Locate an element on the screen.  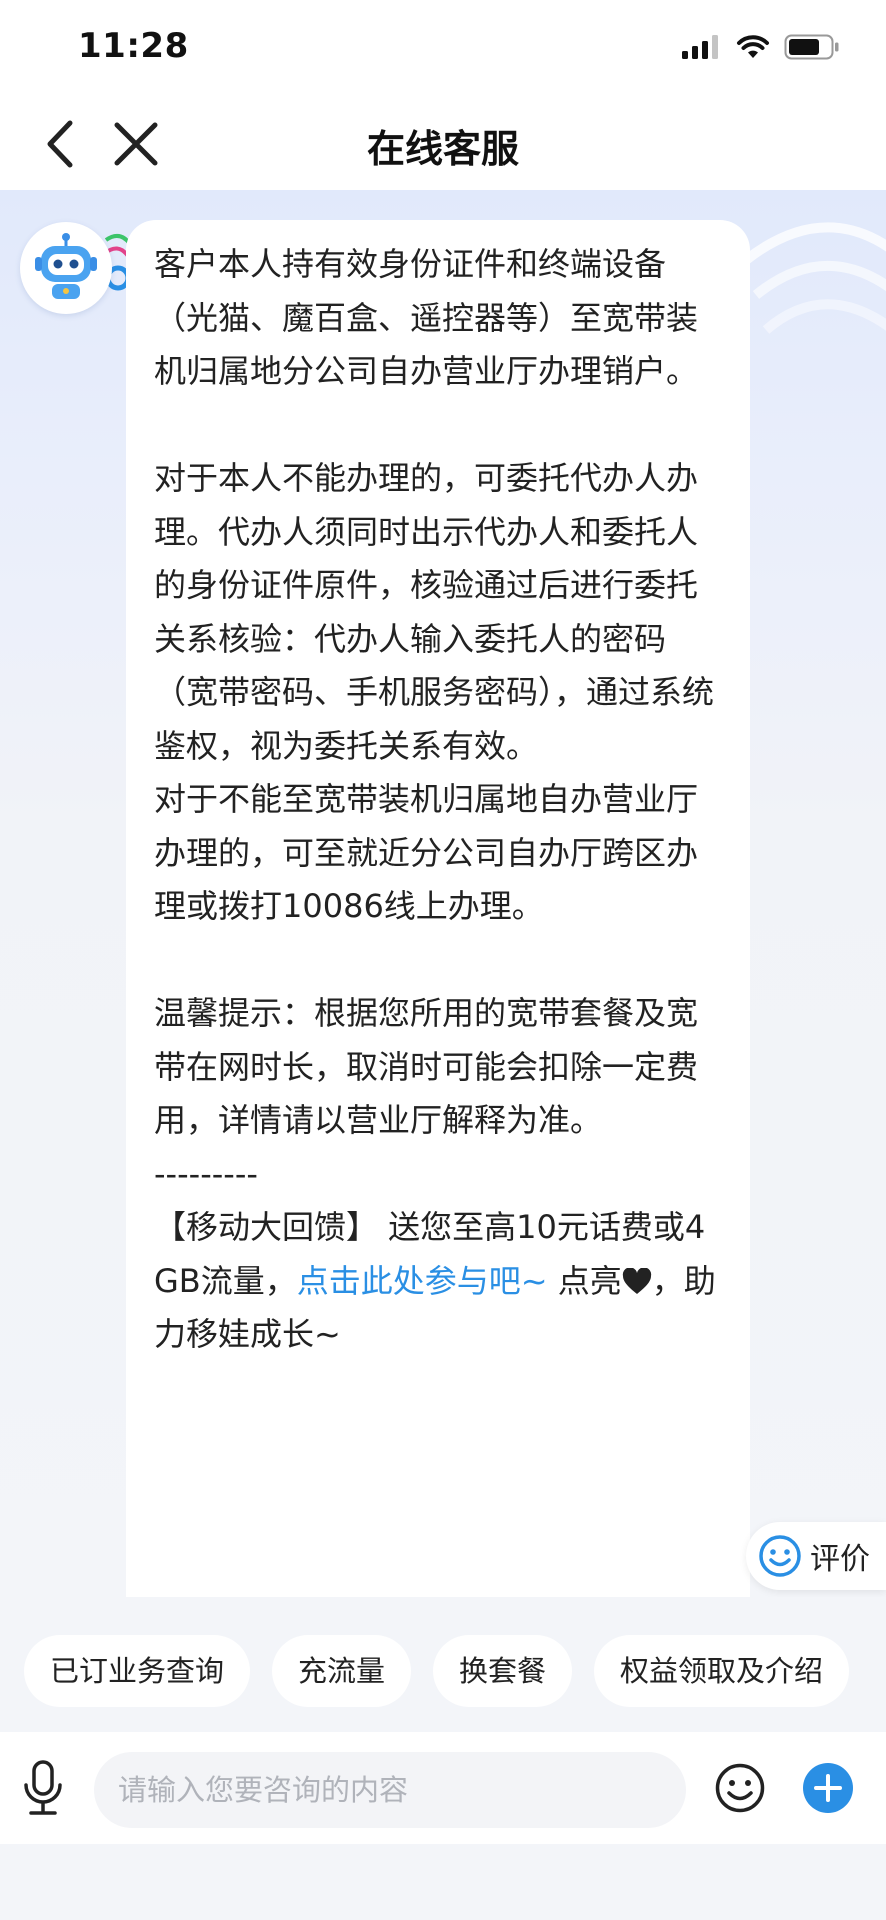
nav-bar: 在线客服 is located at coordinates (443, 143).